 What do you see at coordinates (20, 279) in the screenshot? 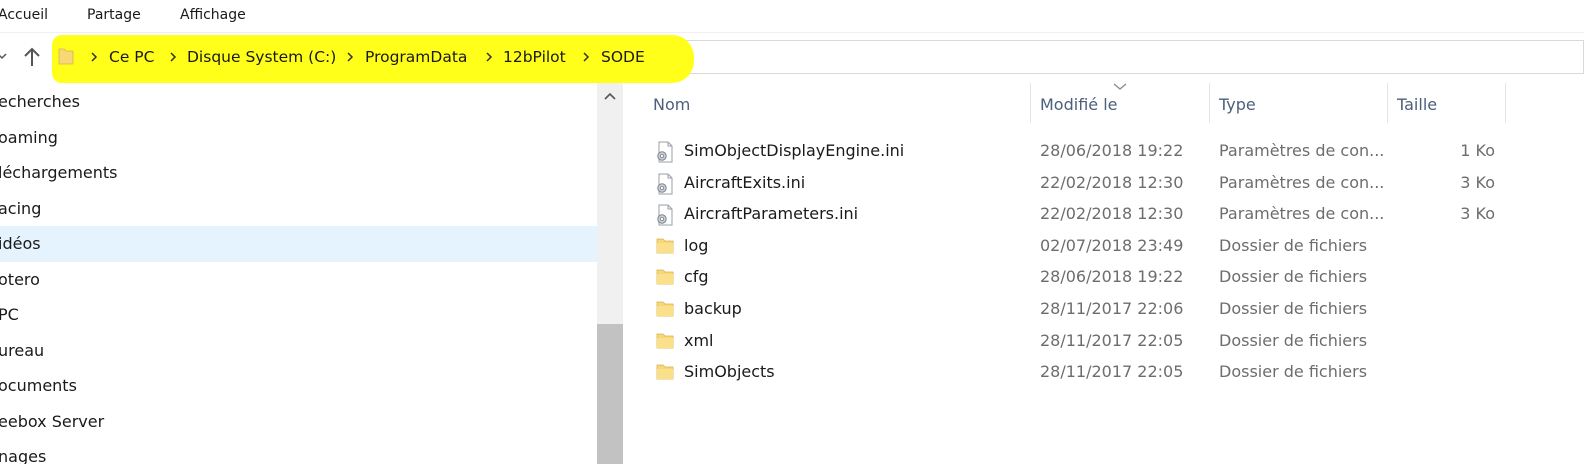
I see `nav-item-label: otero` at bounding box center [20, 279].